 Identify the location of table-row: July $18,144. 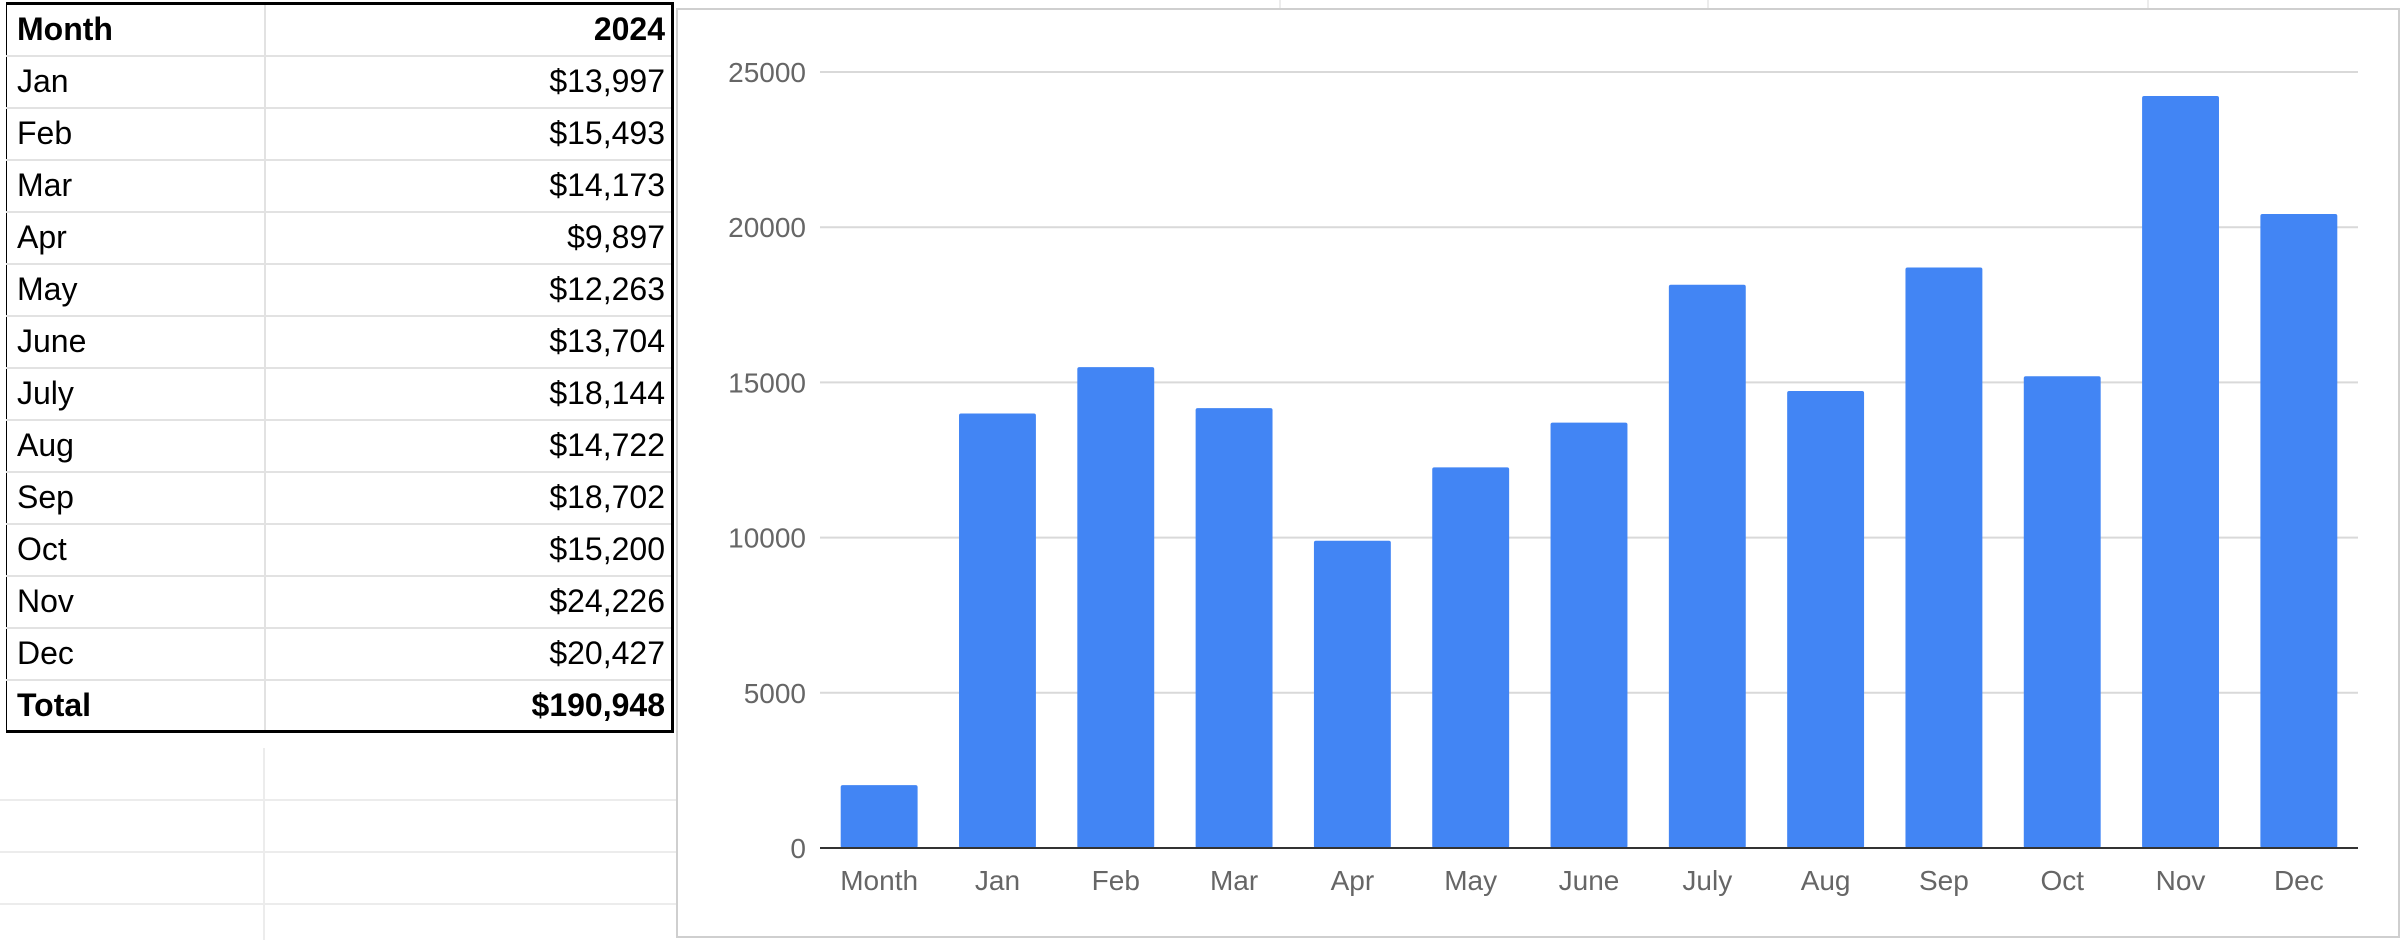
(340, 393).